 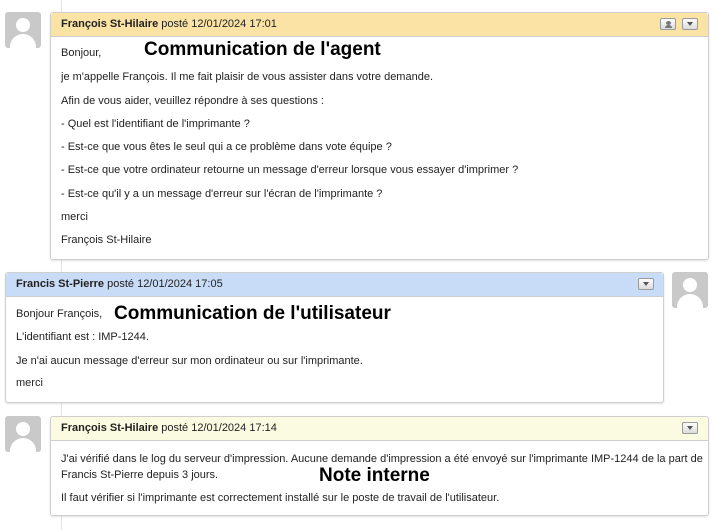 What do you see at coordinates (219, 428) in the screenshot?
I see `message-meta: posté 12/01/2024 17:14` at bounding box center [219, 428].